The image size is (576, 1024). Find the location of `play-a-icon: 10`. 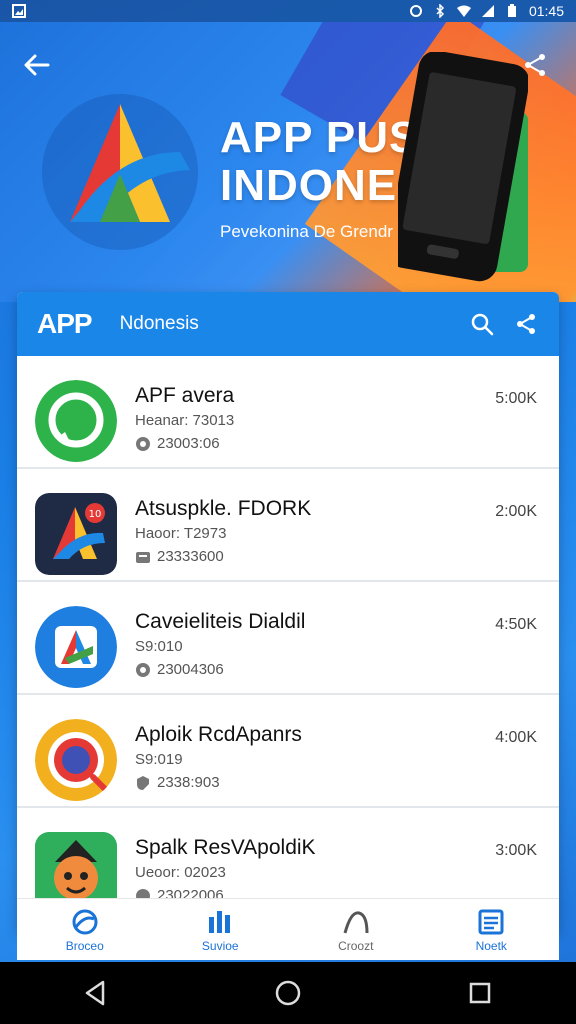

play-a-icon: 10 is located at coordinates (76, 534).